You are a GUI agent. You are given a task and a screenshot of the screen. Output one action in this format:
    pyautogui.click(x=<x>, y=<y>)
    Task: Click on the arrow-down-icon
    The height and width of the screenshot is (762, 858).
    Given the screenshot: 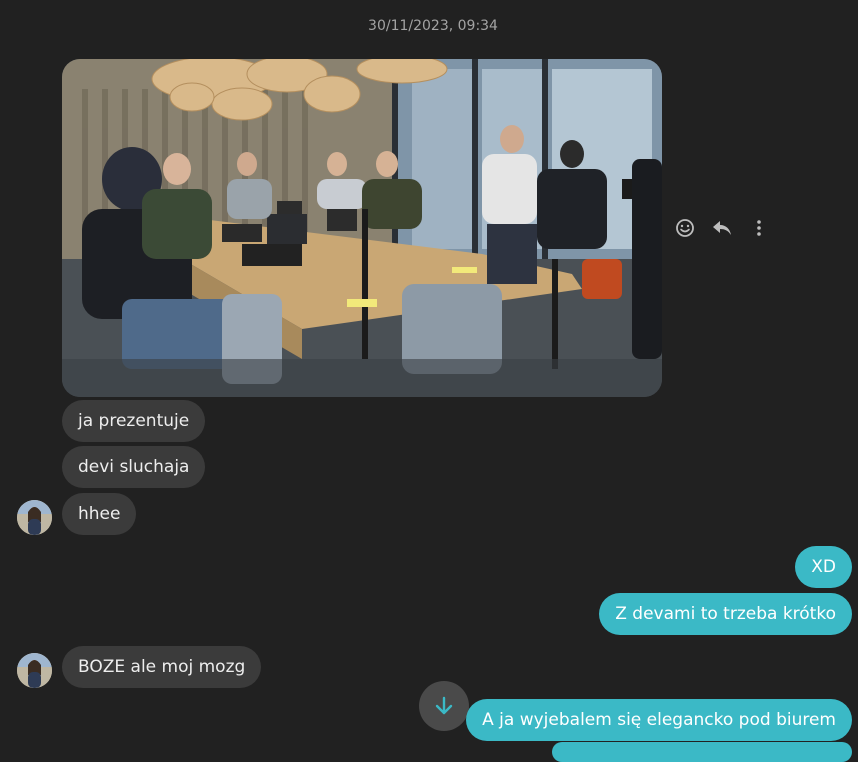 What is the action you would take?
    pyautogui.click(x=444, y=705)
    